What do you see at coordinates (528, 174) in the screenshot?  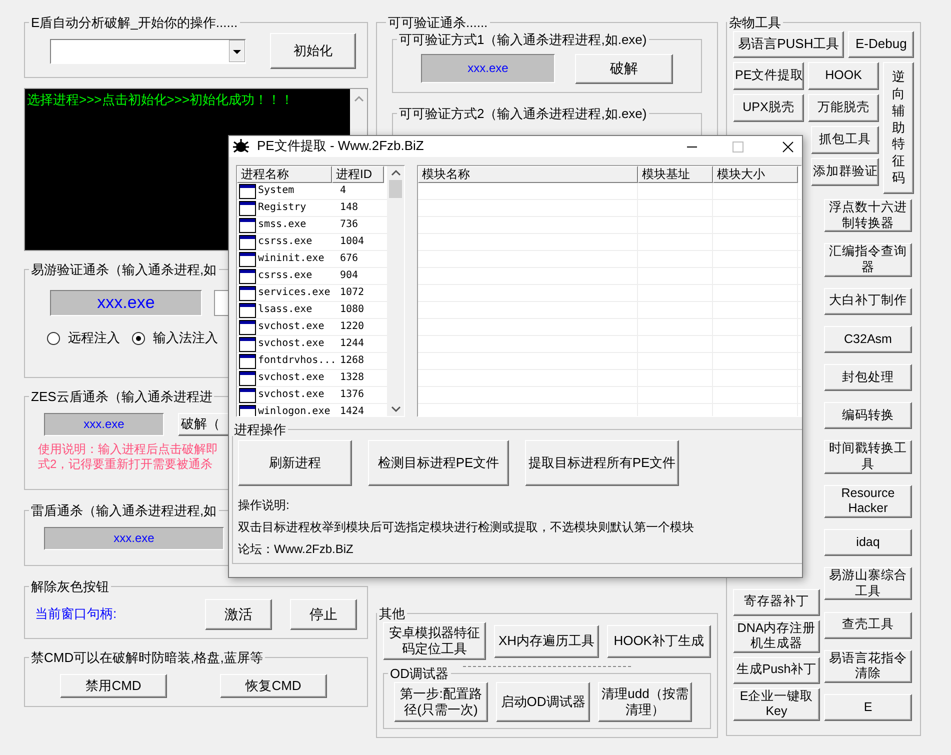 I see `column-header: 模块名称` at bounding box center [528, 174].